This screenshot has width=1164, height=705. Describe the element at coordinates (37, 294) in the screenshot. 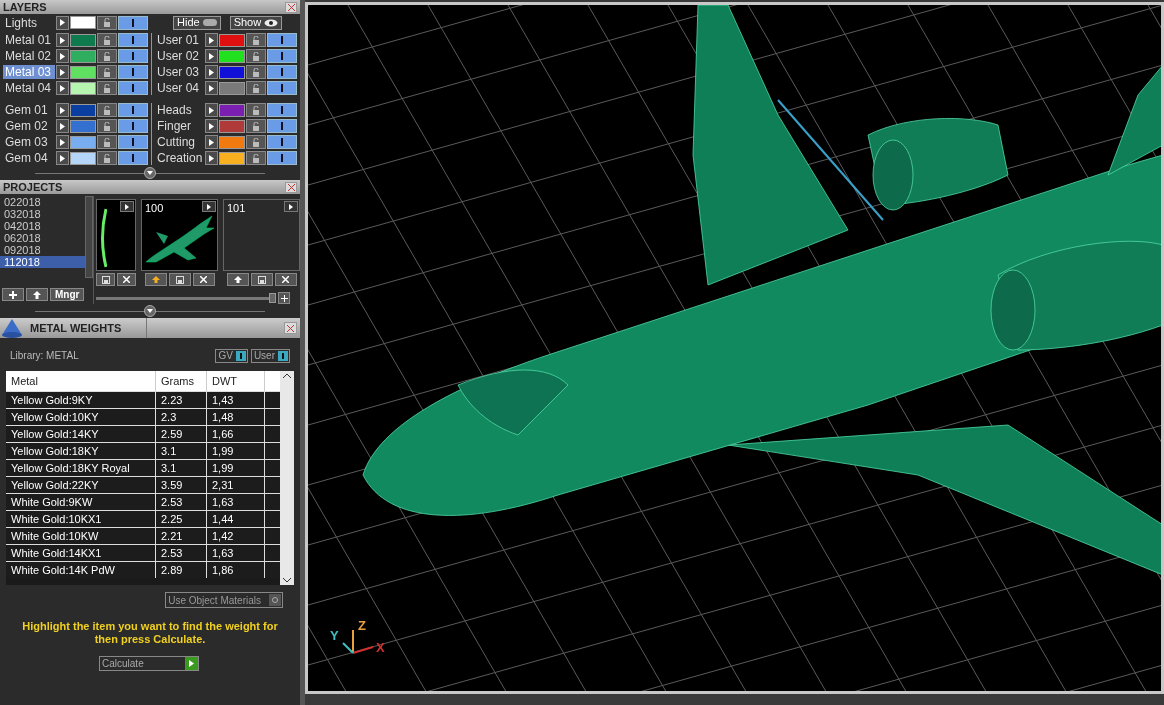

I see `up-button` at that location.